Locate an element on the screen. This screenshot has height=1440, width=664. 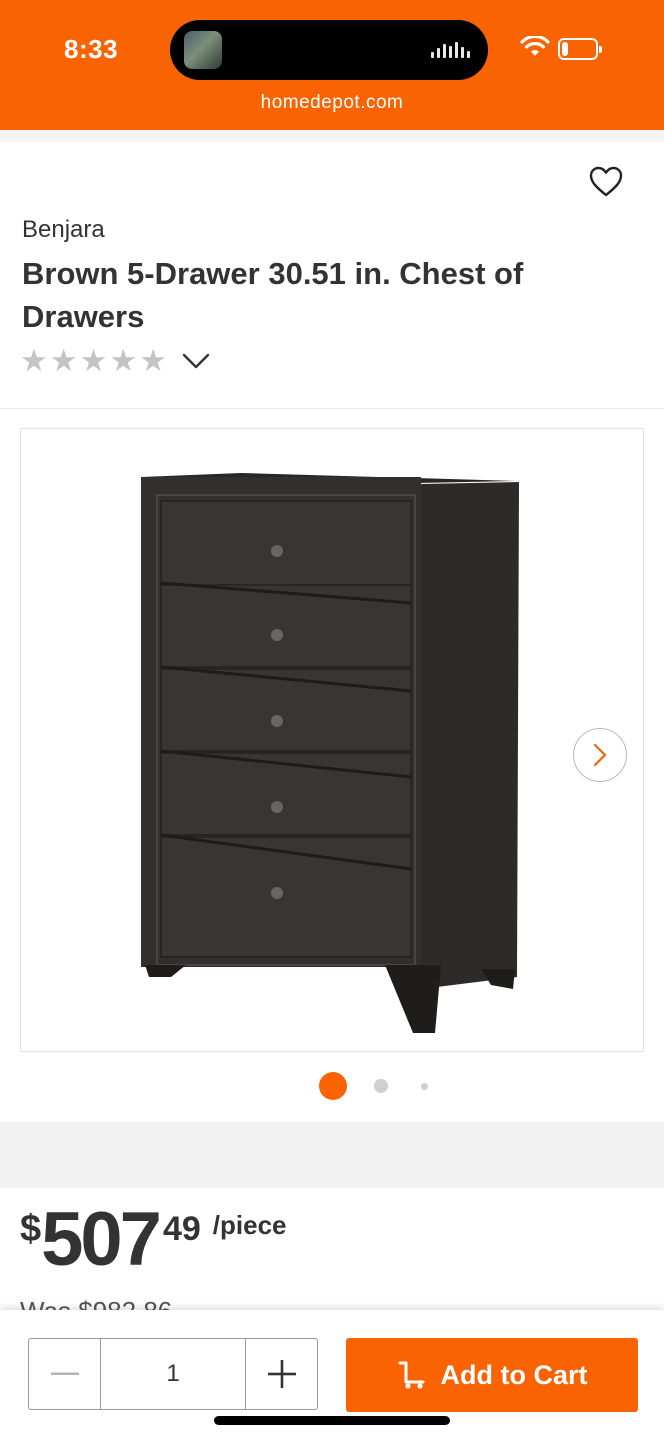
increase-quantity-button is located at coordinates (281, 1374).